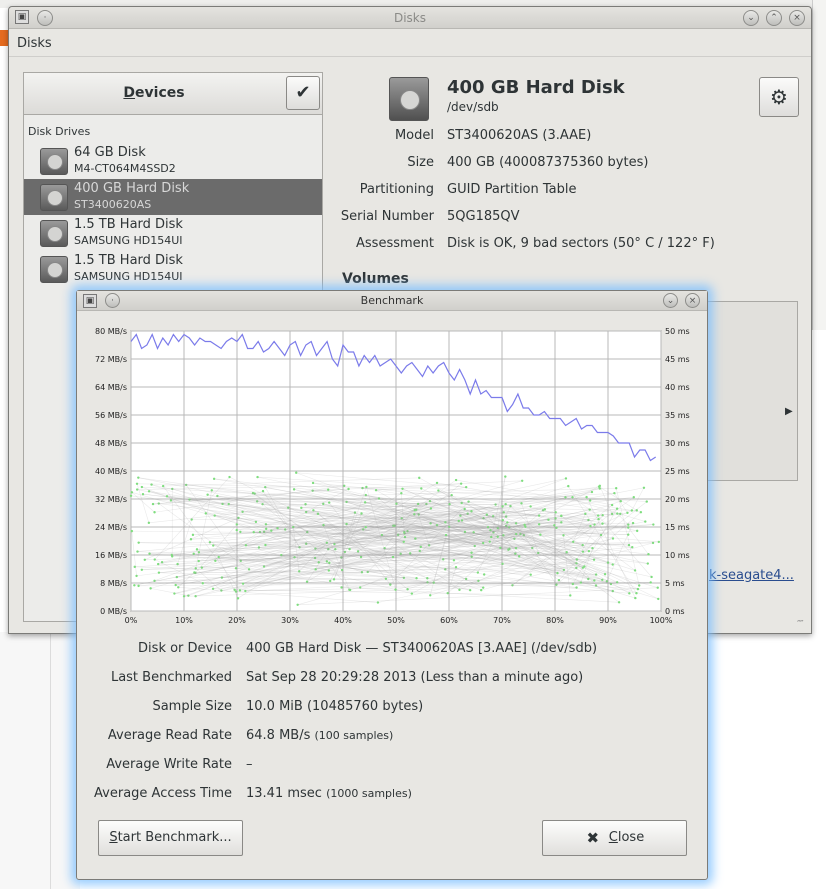 The image size is (826, 889). I want to click on y-right-tick-label: 40 ms, so click(677, 387).